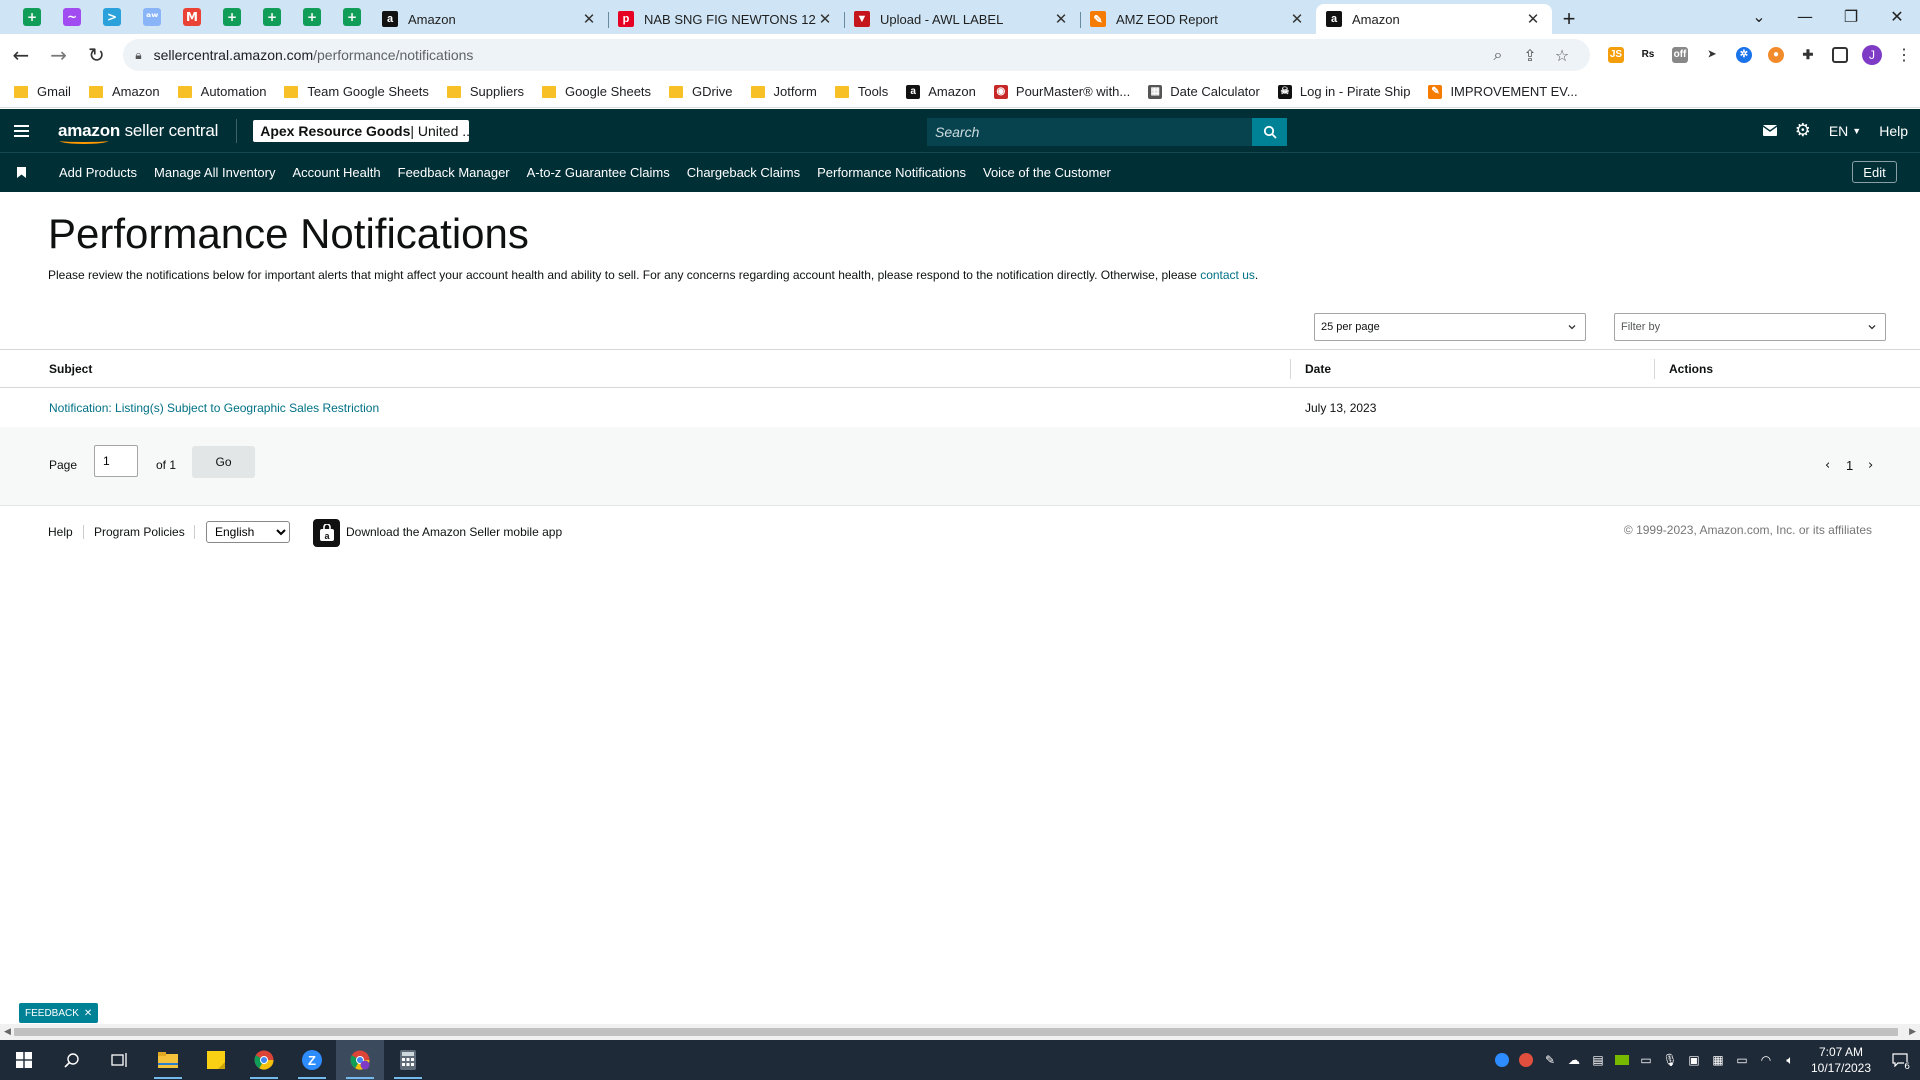 The width and height of the screenshot is (1920, 1080). Describe the element at coordinates (1851, 16) in the screenshot. I see `restore-icon: ❐` at that location.